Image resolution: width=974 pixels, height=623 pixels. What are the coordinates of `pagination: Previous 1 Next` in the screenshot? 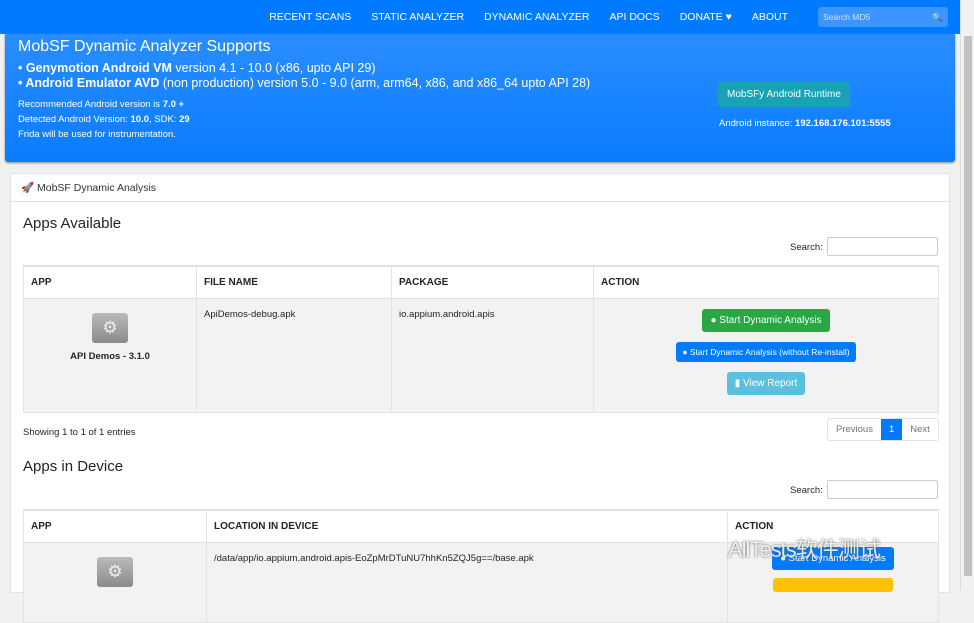 It's located at (883, 429).